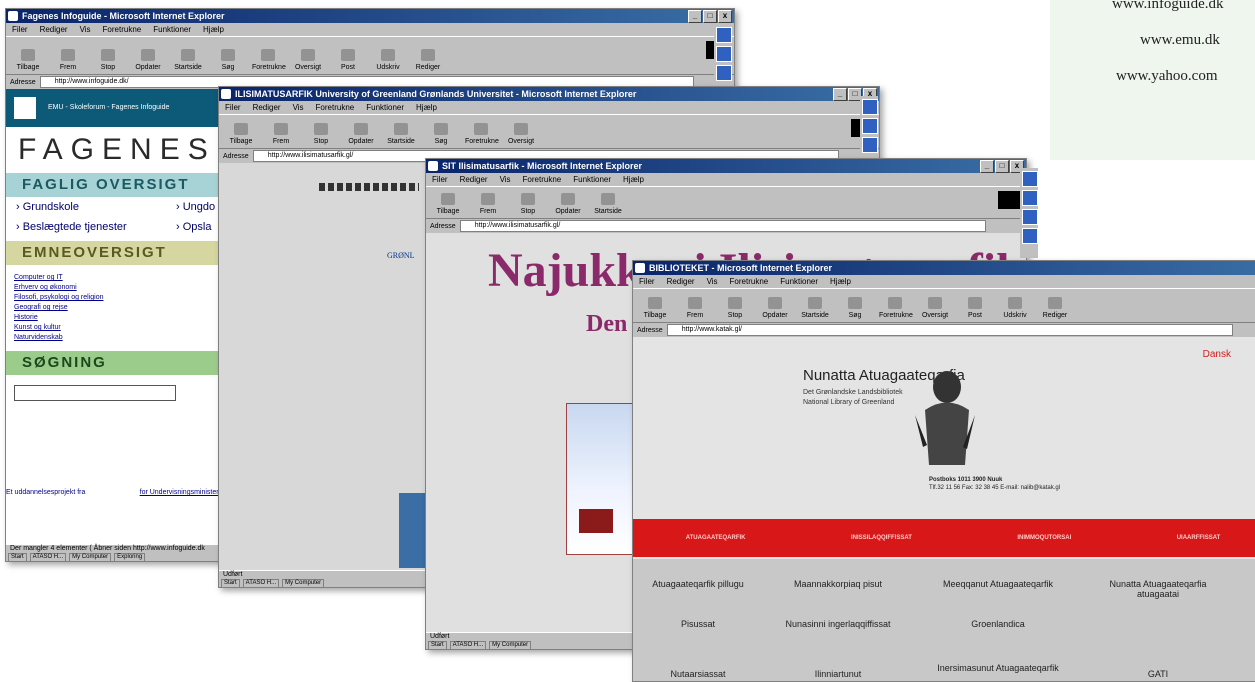 The image size is (1255, 682). I want to click on address-input: http://www.katak.gl/, so click(949, 330).